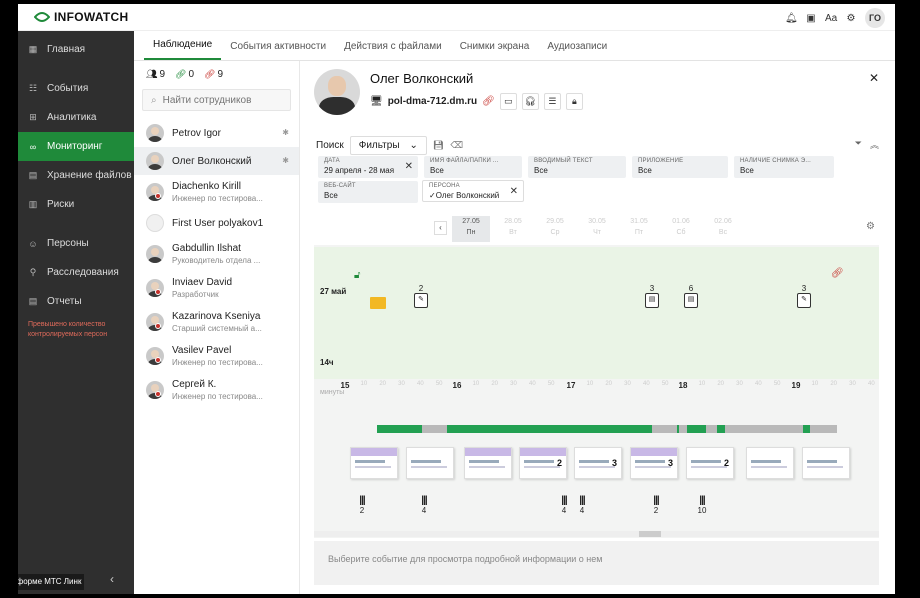  What do you see at coordinates (650, 534) in the screenshot?
I see `scroll-thumb` at bounding box center [650, 534].